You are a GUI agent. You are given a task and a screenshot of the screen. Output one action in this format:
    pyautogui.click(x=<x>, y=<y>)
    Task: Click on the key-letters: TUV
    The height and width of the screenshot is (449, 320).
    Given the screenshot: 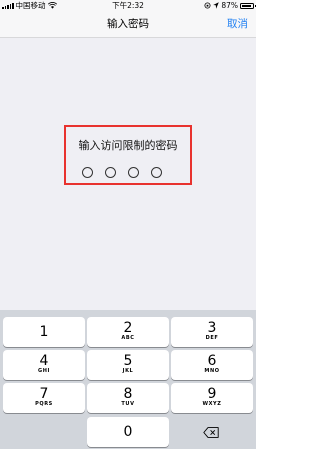 What is the action you would take?
    pyautogui.click(x=128, y=404)
    